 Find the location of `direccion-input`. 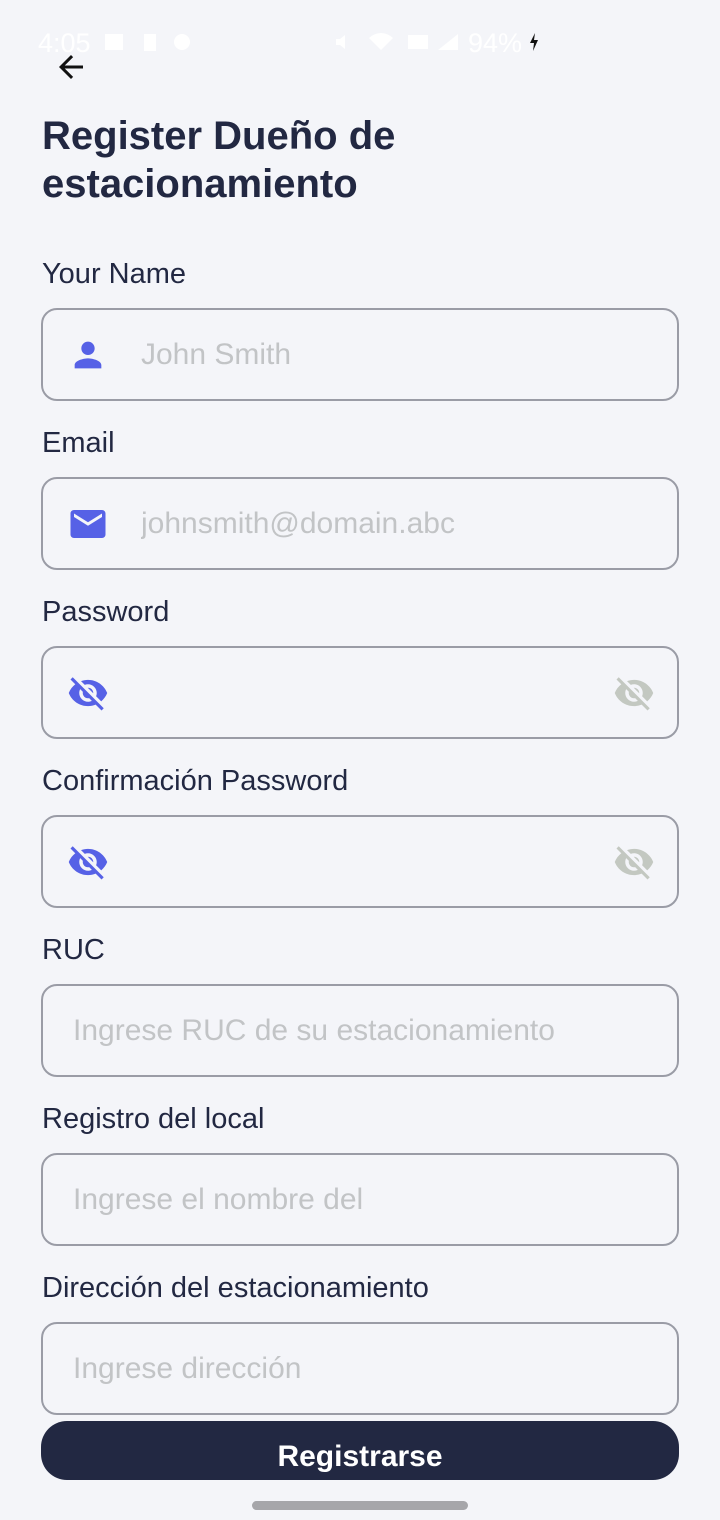

direccion-input is located at coordinates (368, 1368).